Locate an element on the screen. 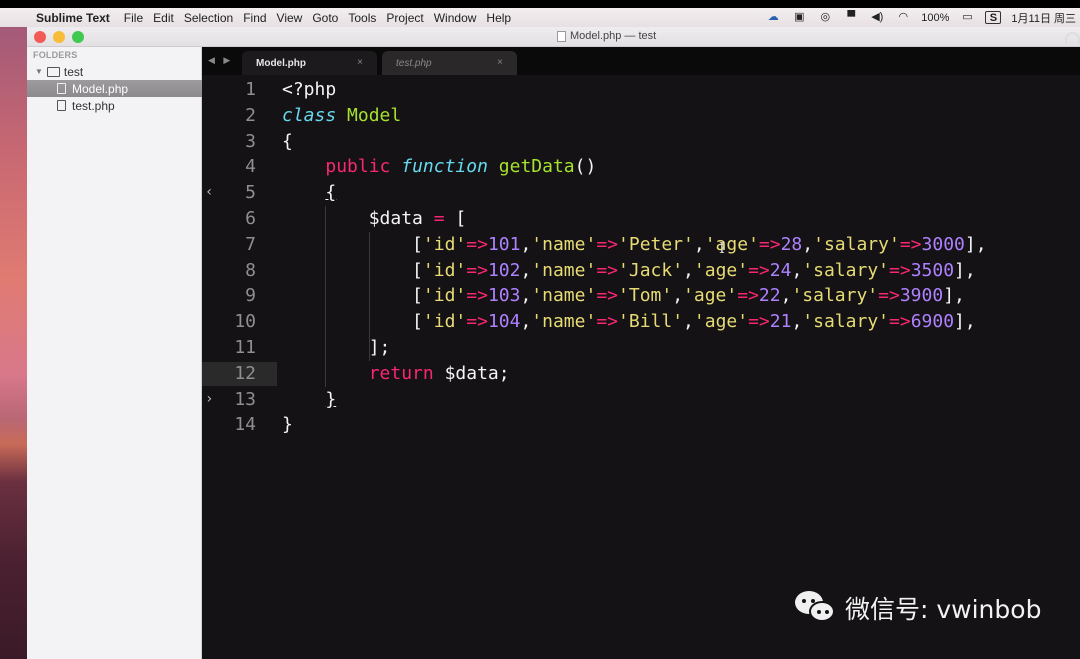 The image size is (1080, 659). input-method-icon: S is located at coordinates (993, 17).